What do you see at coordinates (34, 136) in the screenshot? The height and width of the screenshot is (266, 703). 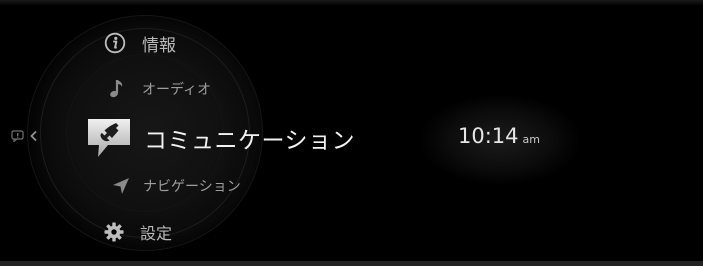 I see `chevron-left-icon` at bounding box center [34, 136].